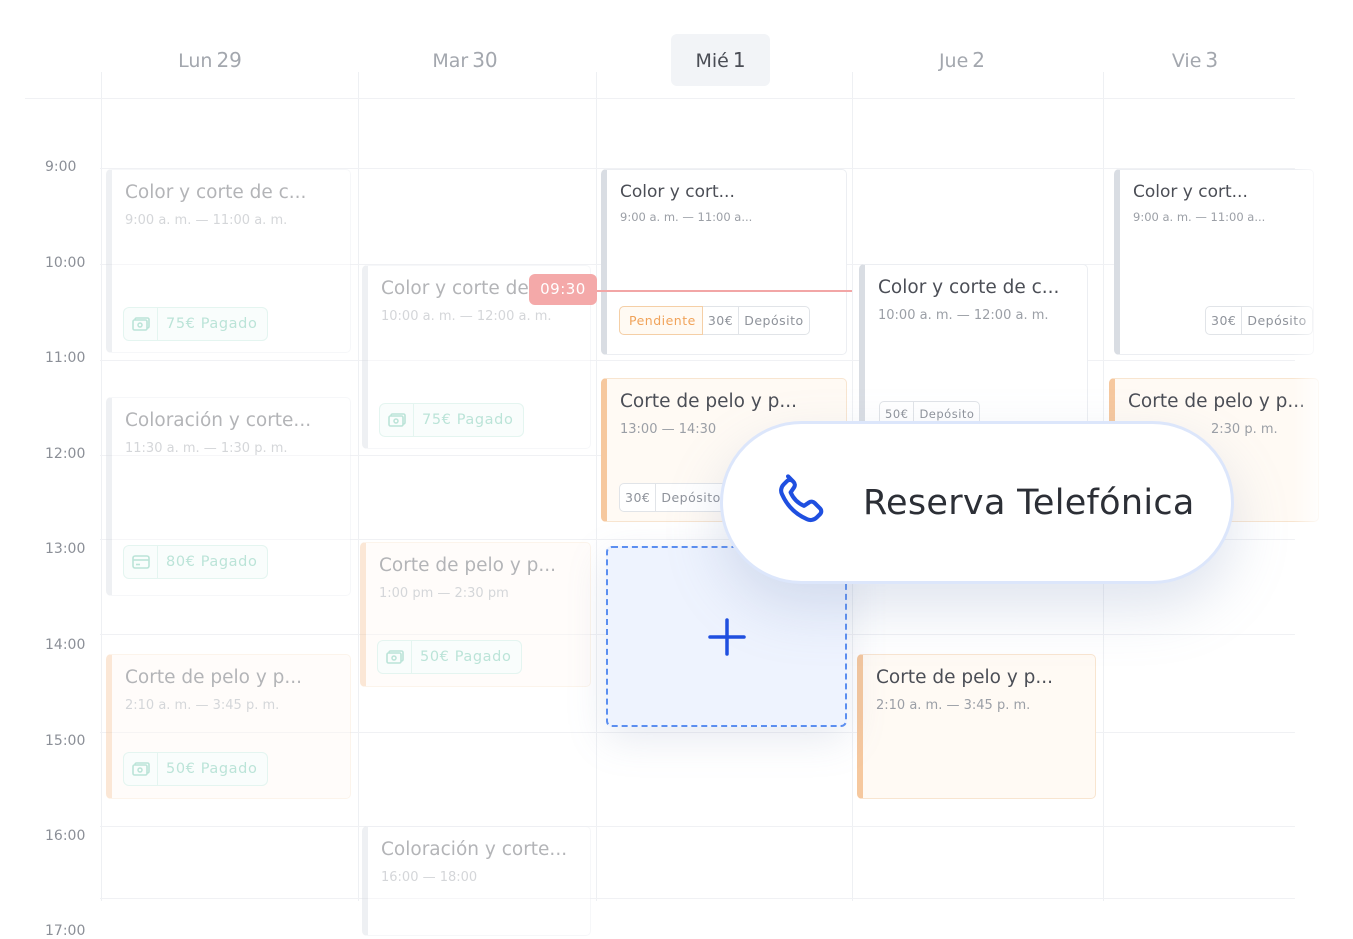  I want to click on time-label: 14:00, so click(65, 645).